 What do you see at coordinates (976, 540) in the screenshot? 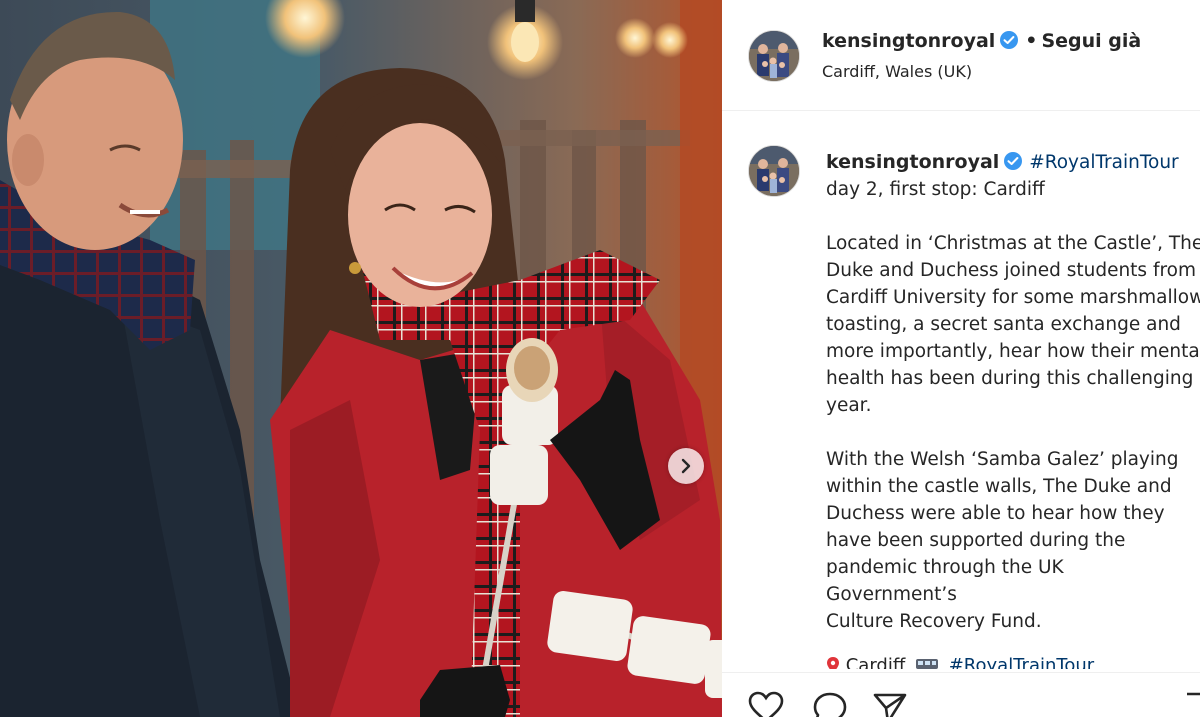
I see `caption-paragraph-2-line: have been supported during the` at bounding box center [976, 540].